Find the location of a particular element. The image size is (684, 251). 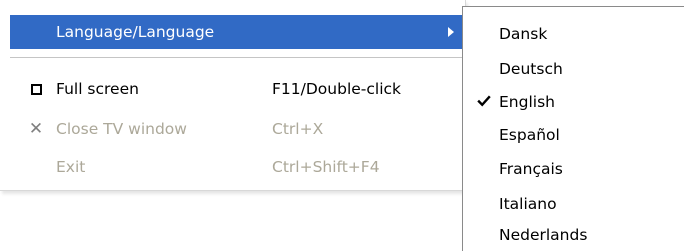

menu-item-label: Exit is located at coordinates (71, 167).